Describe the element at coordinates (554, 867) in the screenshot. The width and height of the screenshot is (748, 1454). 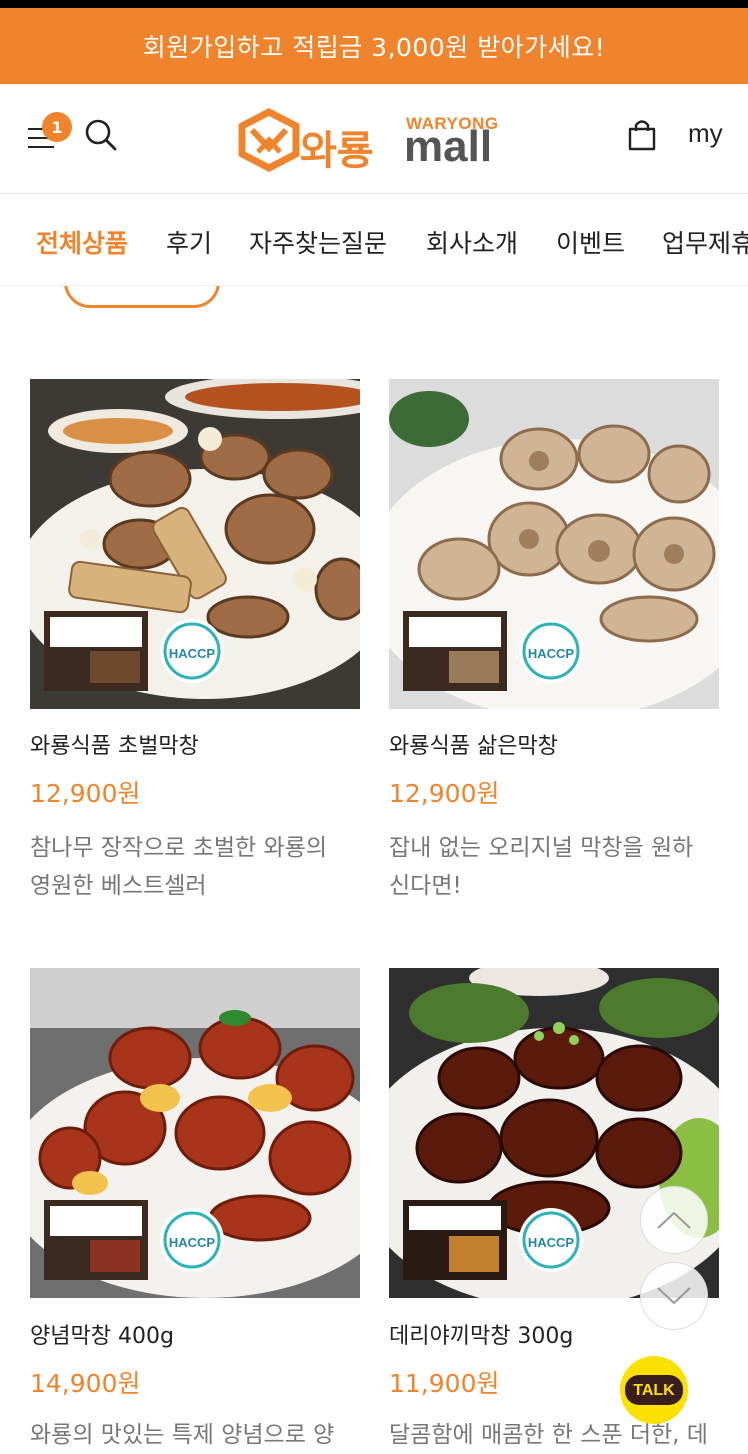
I see `product-description: 잡내 없는 오리지널 막창을 원하 신다면!` at that location.